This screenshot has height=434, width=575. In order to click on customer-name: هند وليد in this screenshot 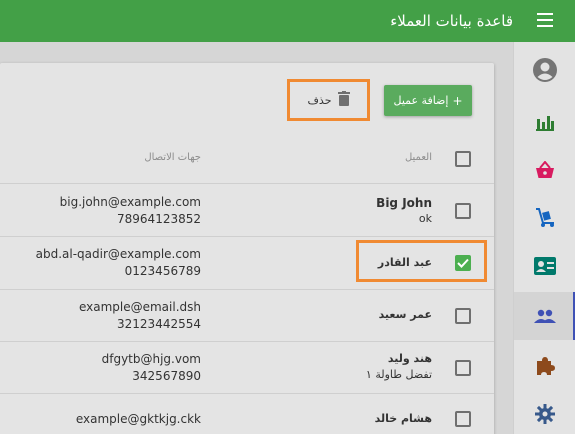, I will do `click(409, 358)`.